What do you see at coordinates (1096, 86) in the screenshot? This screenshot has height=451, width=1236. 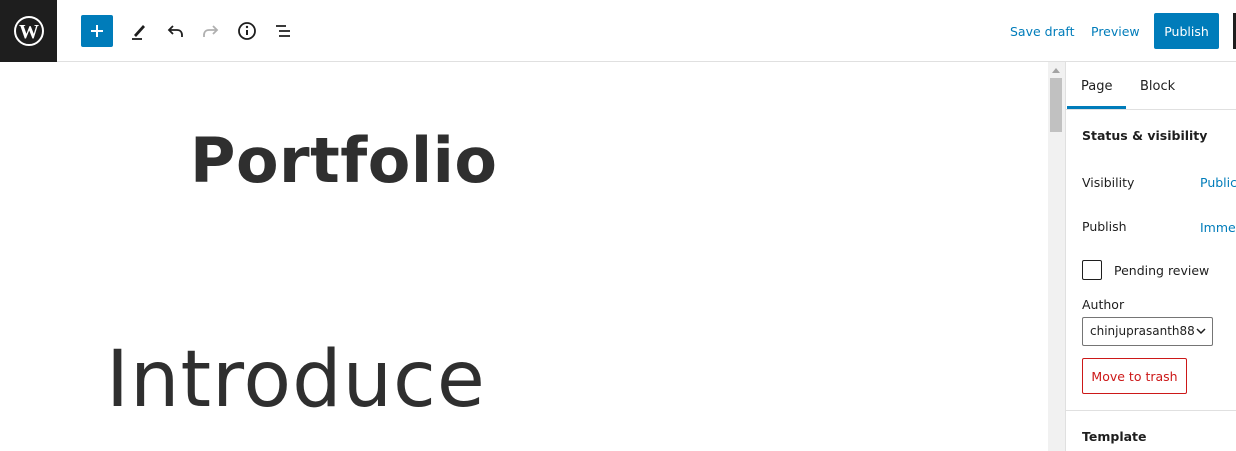 I see `tab-page: Page` at bounding box center [1096, 86].